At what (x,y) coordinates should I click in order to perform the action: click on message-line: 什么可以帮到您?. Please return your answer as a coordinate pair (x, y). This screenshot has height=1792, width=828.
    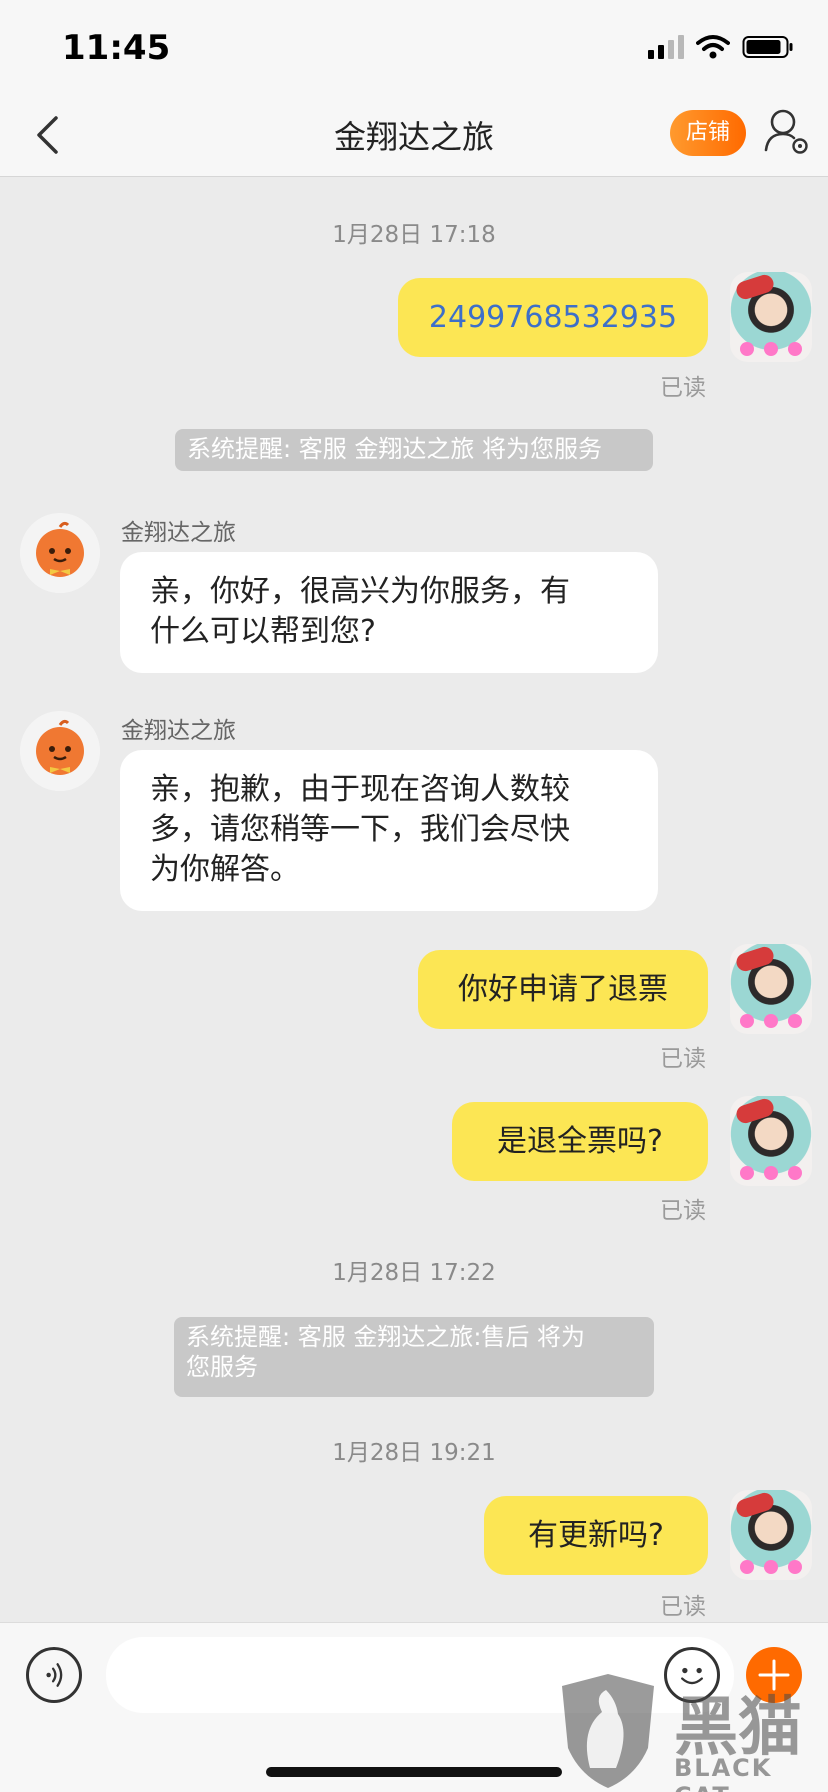
    Looking at the image, I should click on (263, 631).